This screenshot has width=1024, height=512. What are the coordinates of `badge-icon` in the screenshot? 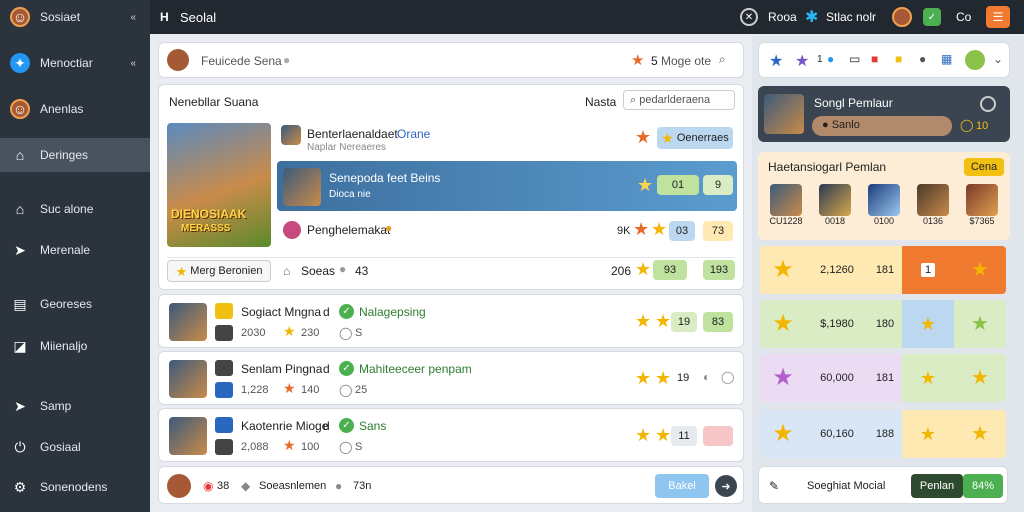 It's located at (224, 311).